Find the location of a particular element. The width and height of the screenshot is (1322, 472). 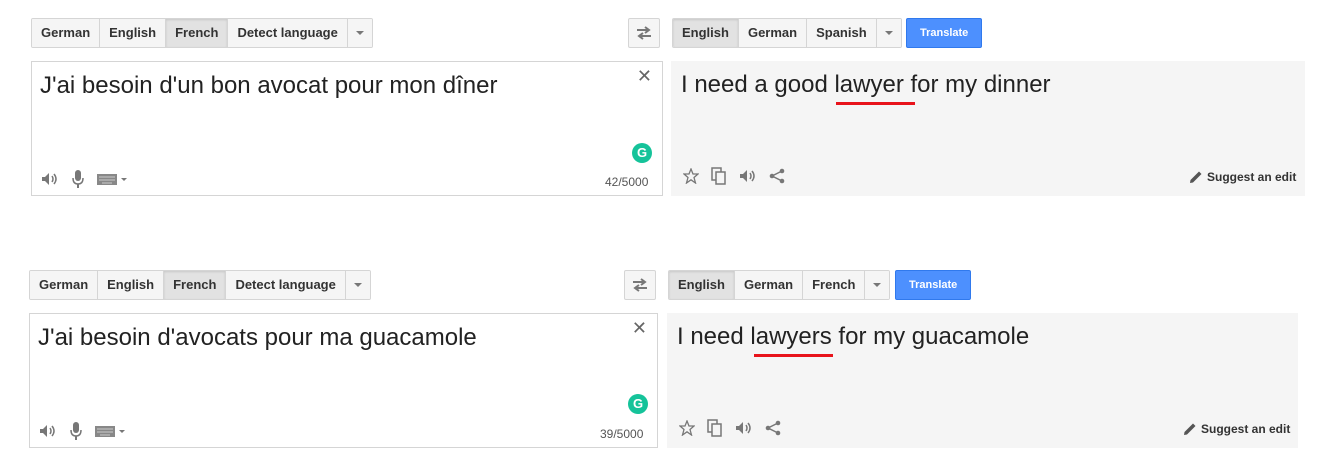

target-lang-french: French is located at coordinates (834, 285).